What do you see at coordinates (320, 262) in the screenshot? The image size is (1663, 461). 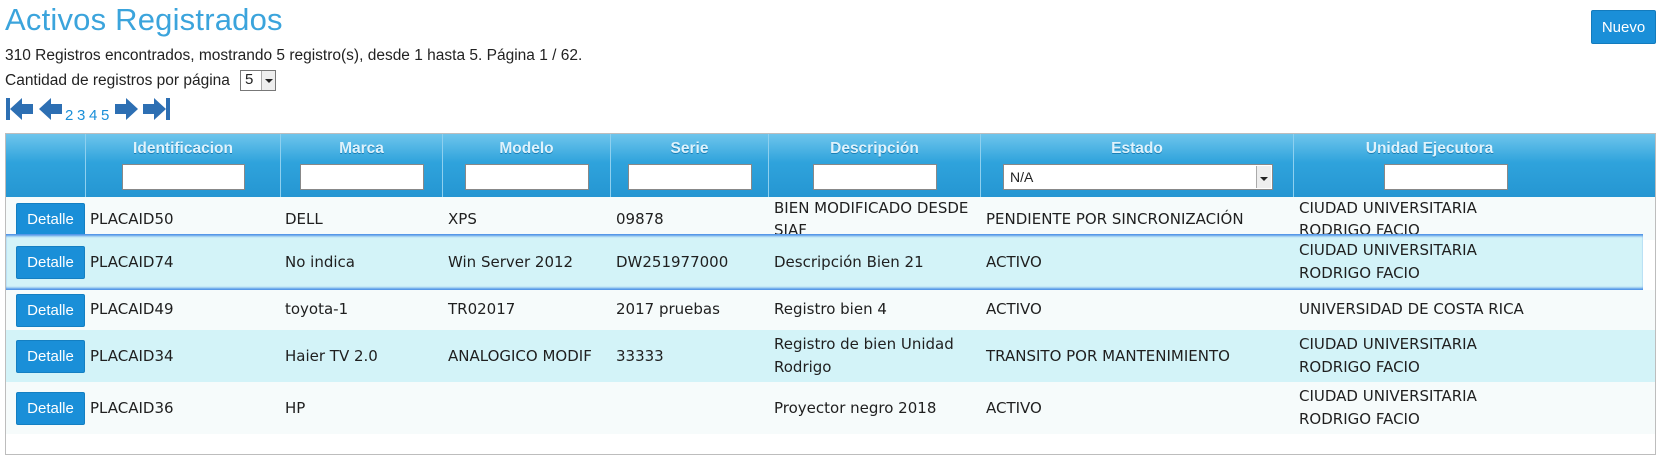 I see `cell-marca: No indica` at bounding box center [320, 262].